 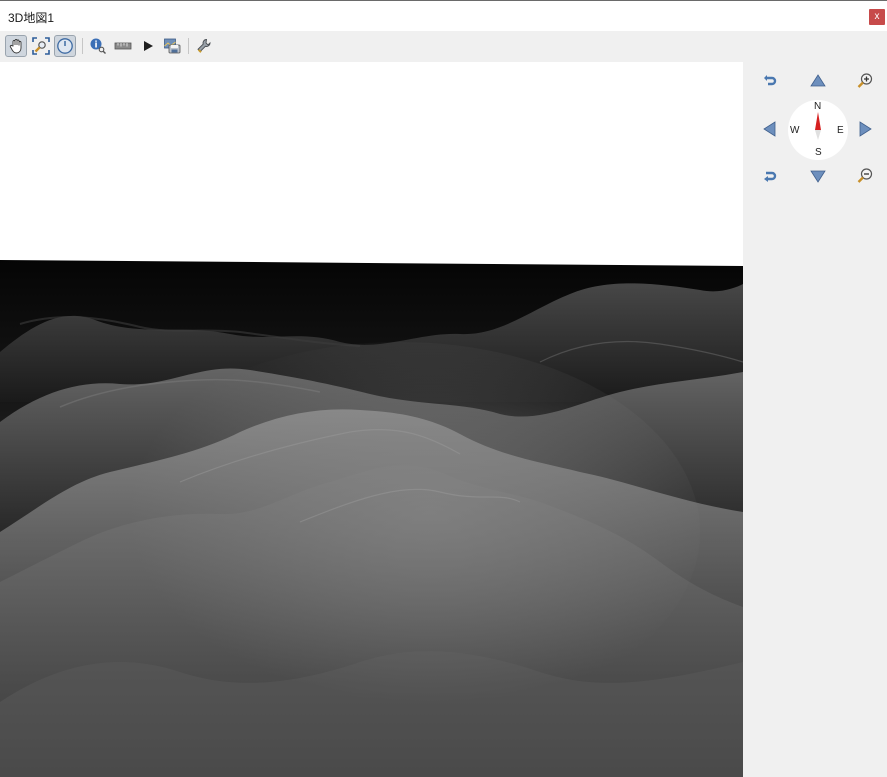 I want to click on zoom-out-button, so click(x=865, y=176).